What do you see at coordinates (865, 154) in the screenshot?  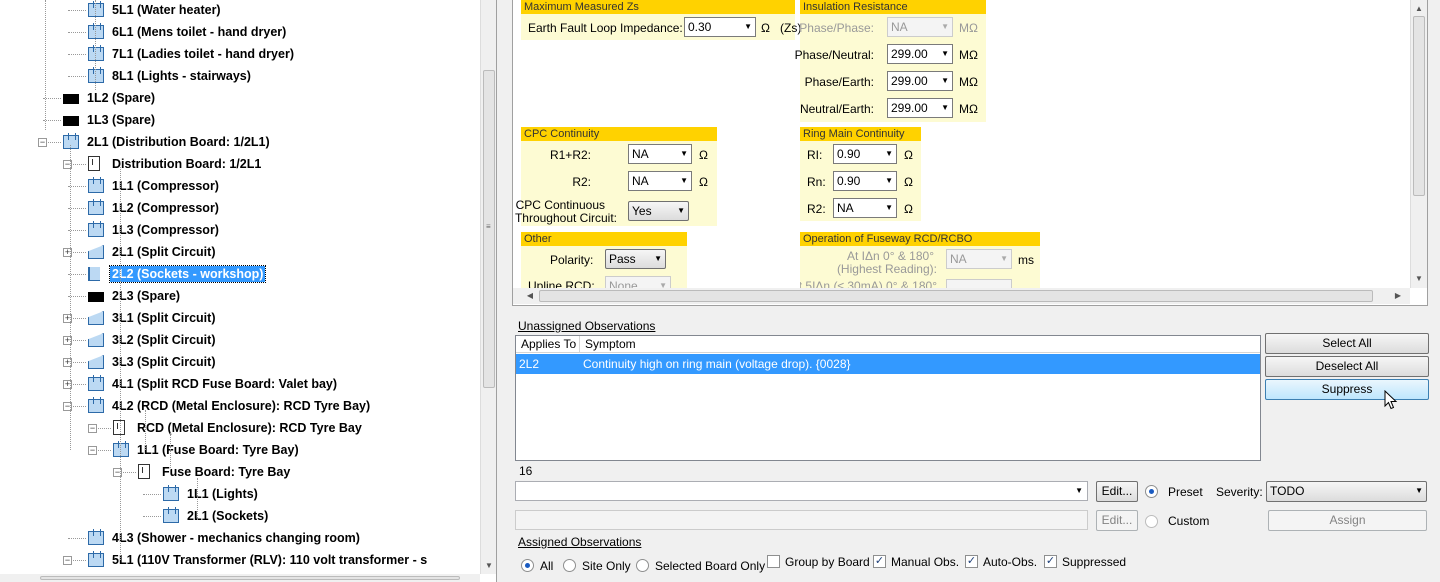 I see `ring-ri-combo: 0.90 ▼` at bounding box center [865, 154].